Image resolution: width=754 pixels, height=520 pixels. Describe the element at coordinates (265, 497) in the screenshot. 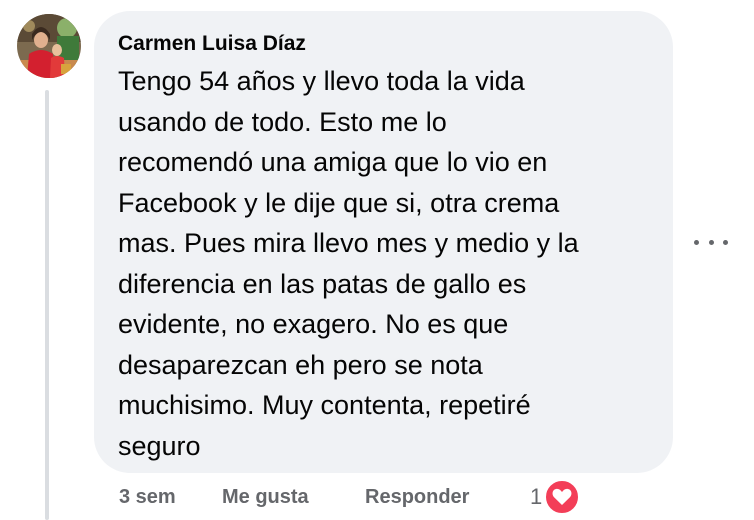

I see `like-button: Me gusta` at that location.